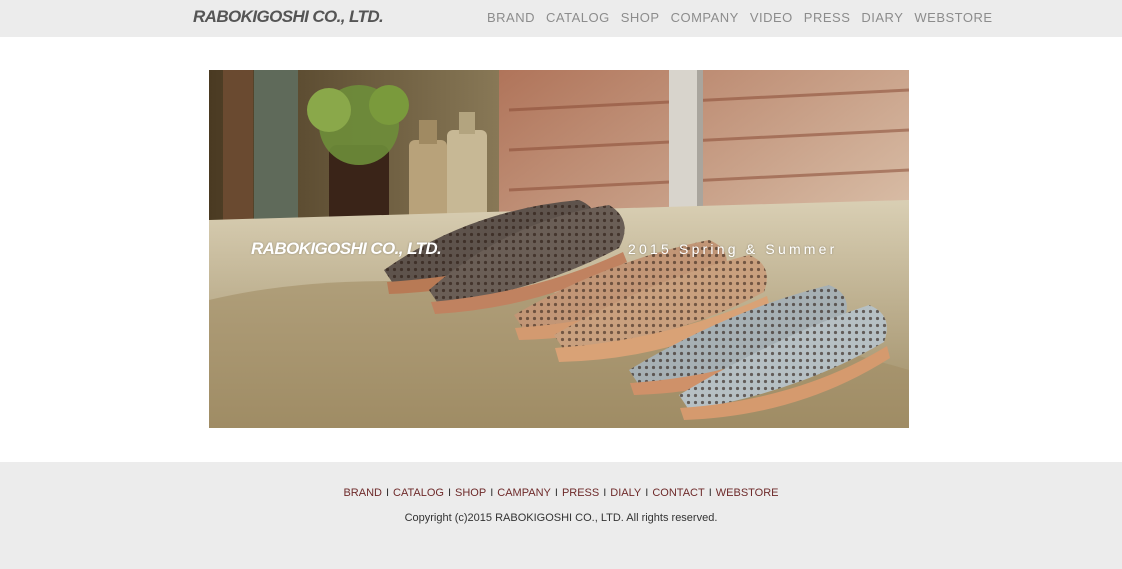 Image resolution: width=1122 pixels, height=569 pixels. I want to click on hero-logo-overlay: RABOKIGOSHI CO., LTD., so click(346, 248).